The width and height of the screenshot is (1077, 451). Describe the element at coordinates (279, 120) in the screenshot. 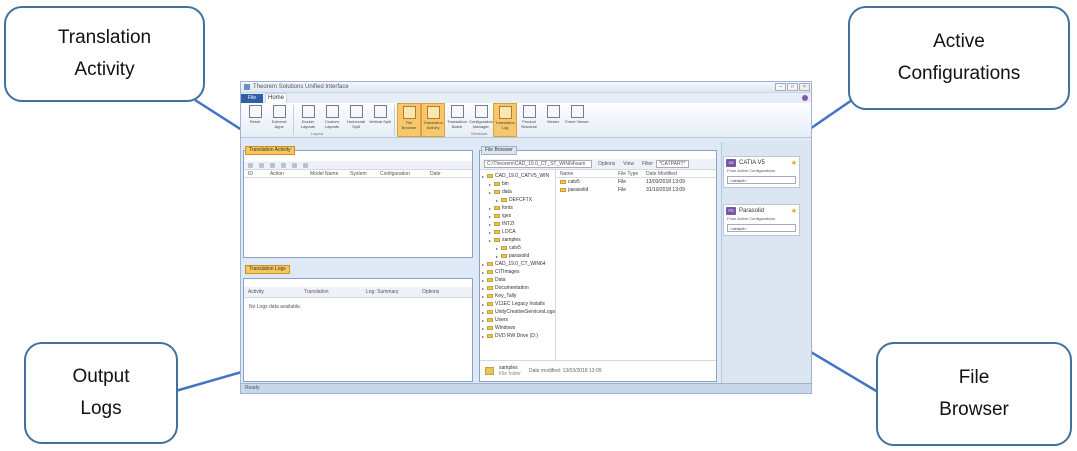

I see `ribbon-button-external-apps: External Apps` at that location.